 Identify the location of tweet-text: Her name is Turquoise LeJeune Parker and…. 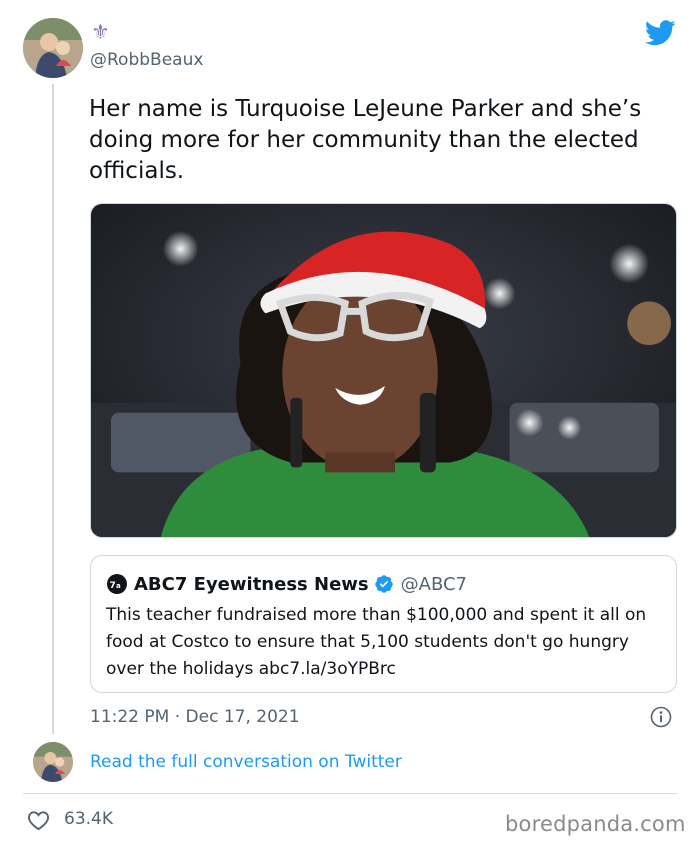
(365, 140).